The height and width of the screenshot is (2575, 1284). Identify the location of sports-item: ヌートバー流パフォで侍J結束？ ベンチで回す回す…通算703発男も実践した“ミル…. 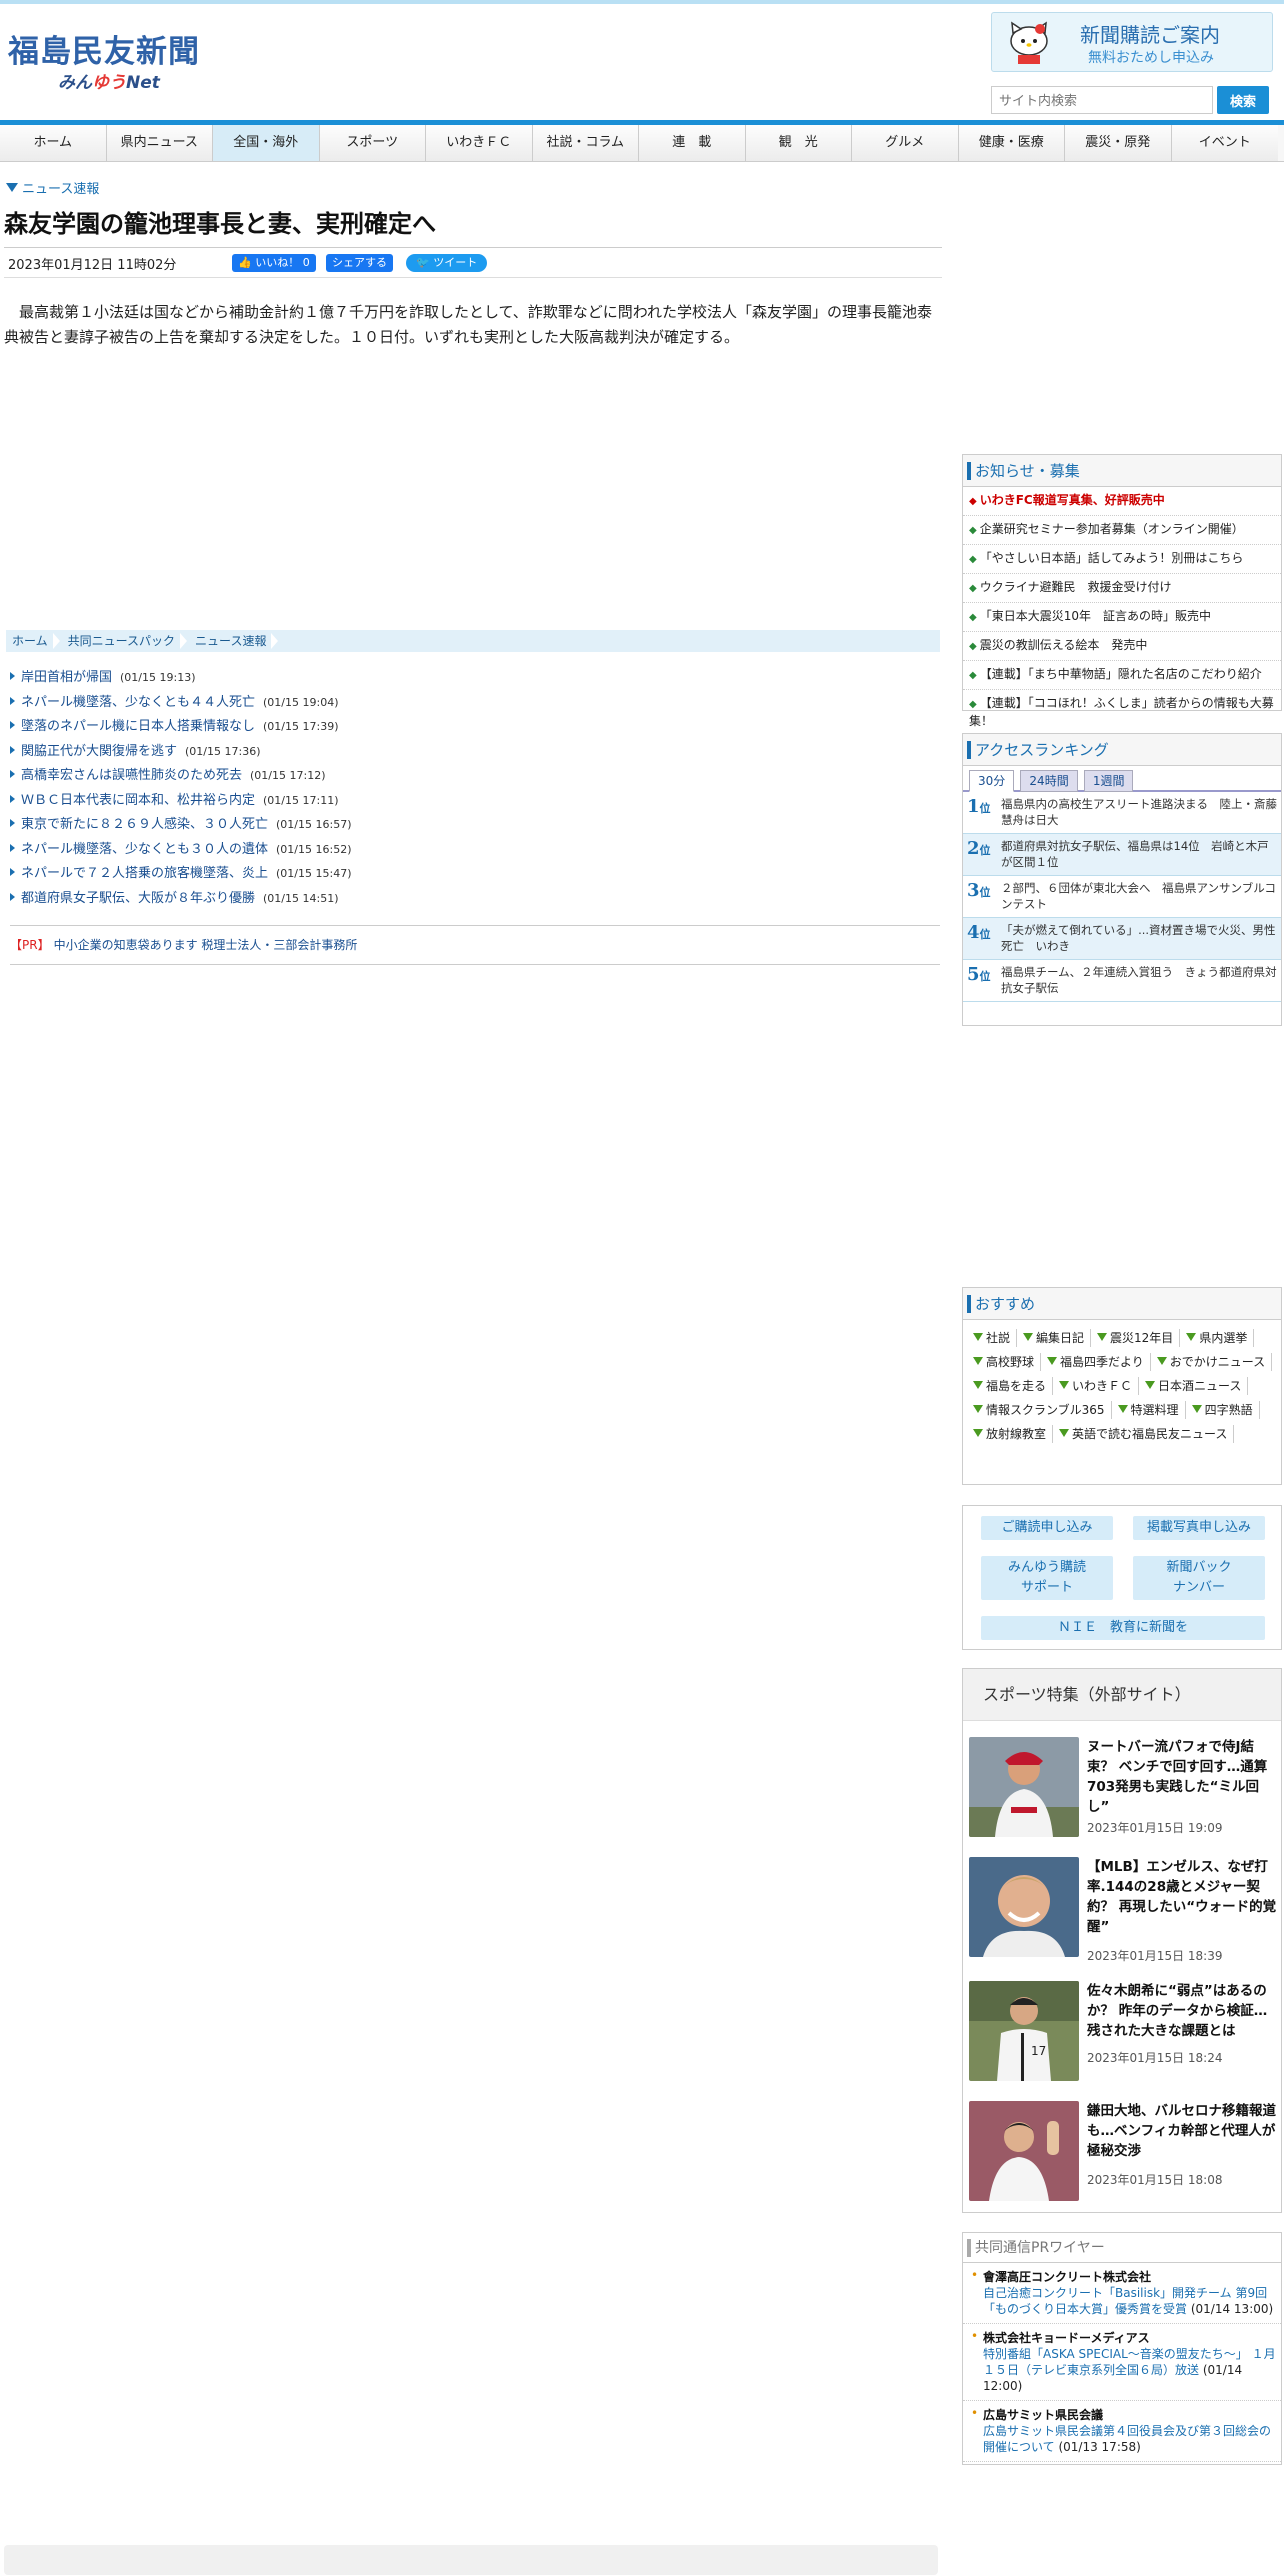
(1123, 1792).